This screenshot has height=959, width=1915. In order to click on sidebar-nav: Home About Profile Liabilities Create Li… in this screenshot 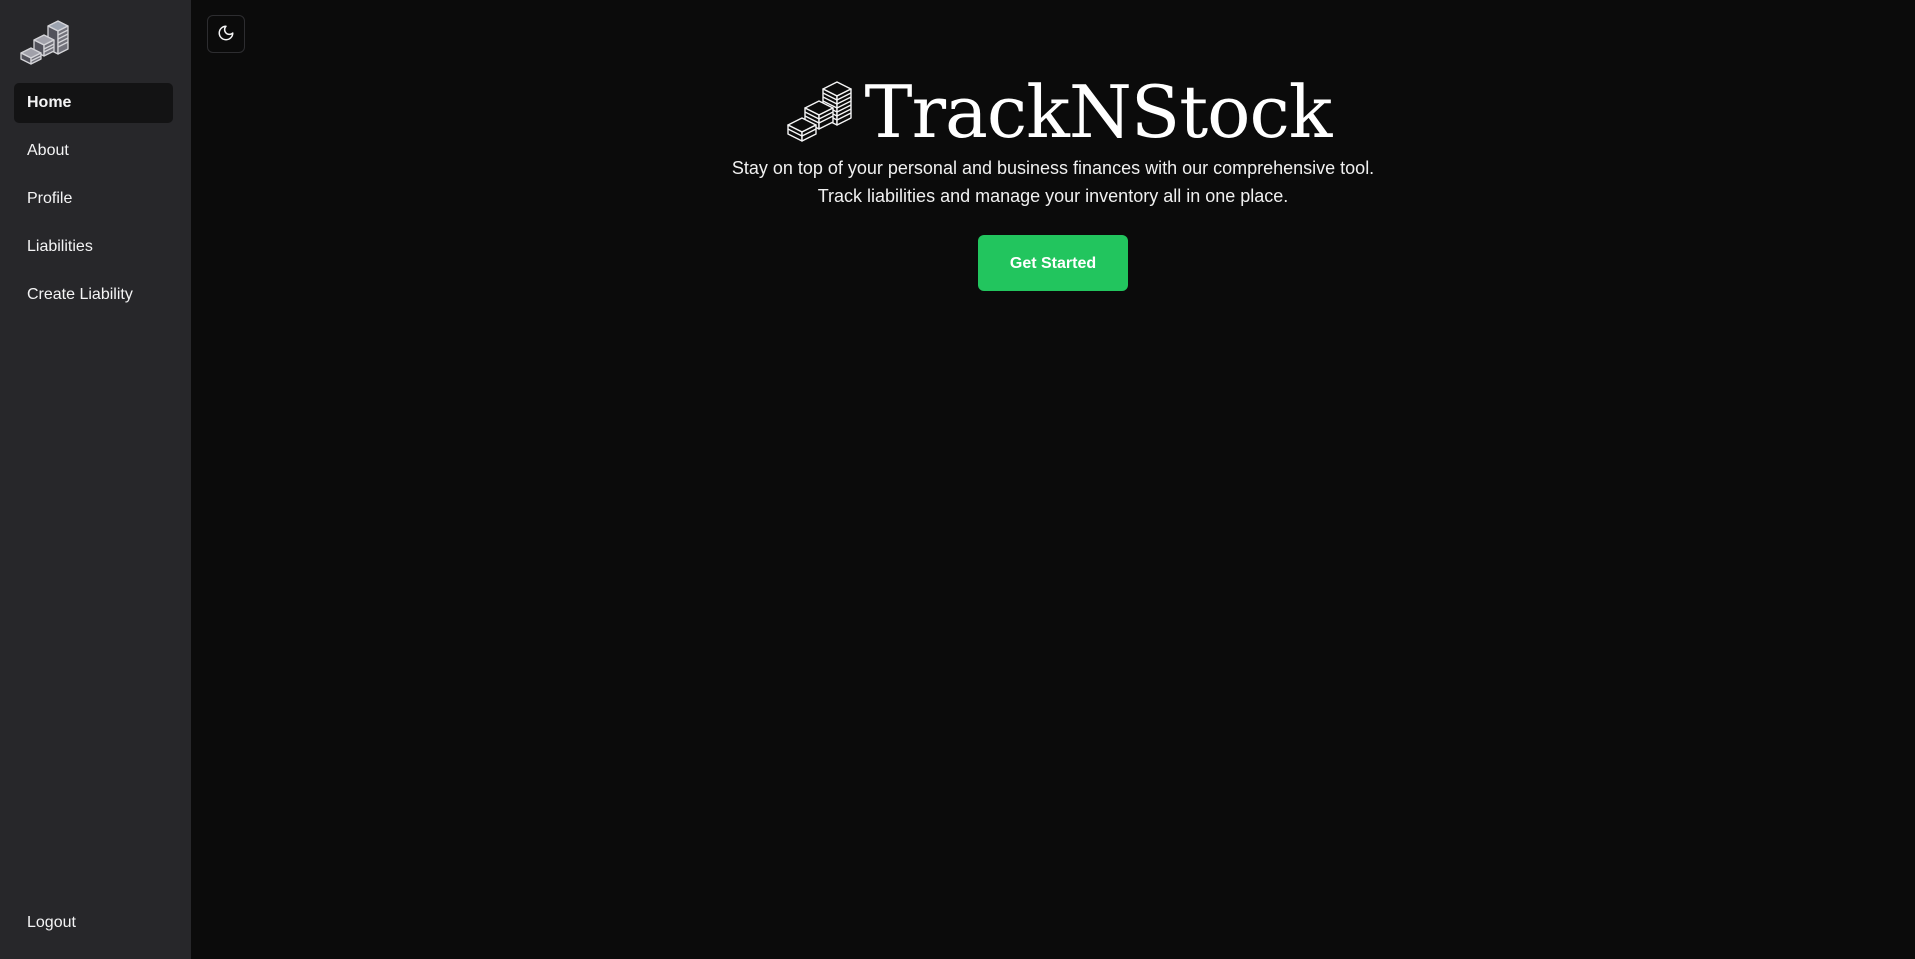, I will do `click(93, 203)`.